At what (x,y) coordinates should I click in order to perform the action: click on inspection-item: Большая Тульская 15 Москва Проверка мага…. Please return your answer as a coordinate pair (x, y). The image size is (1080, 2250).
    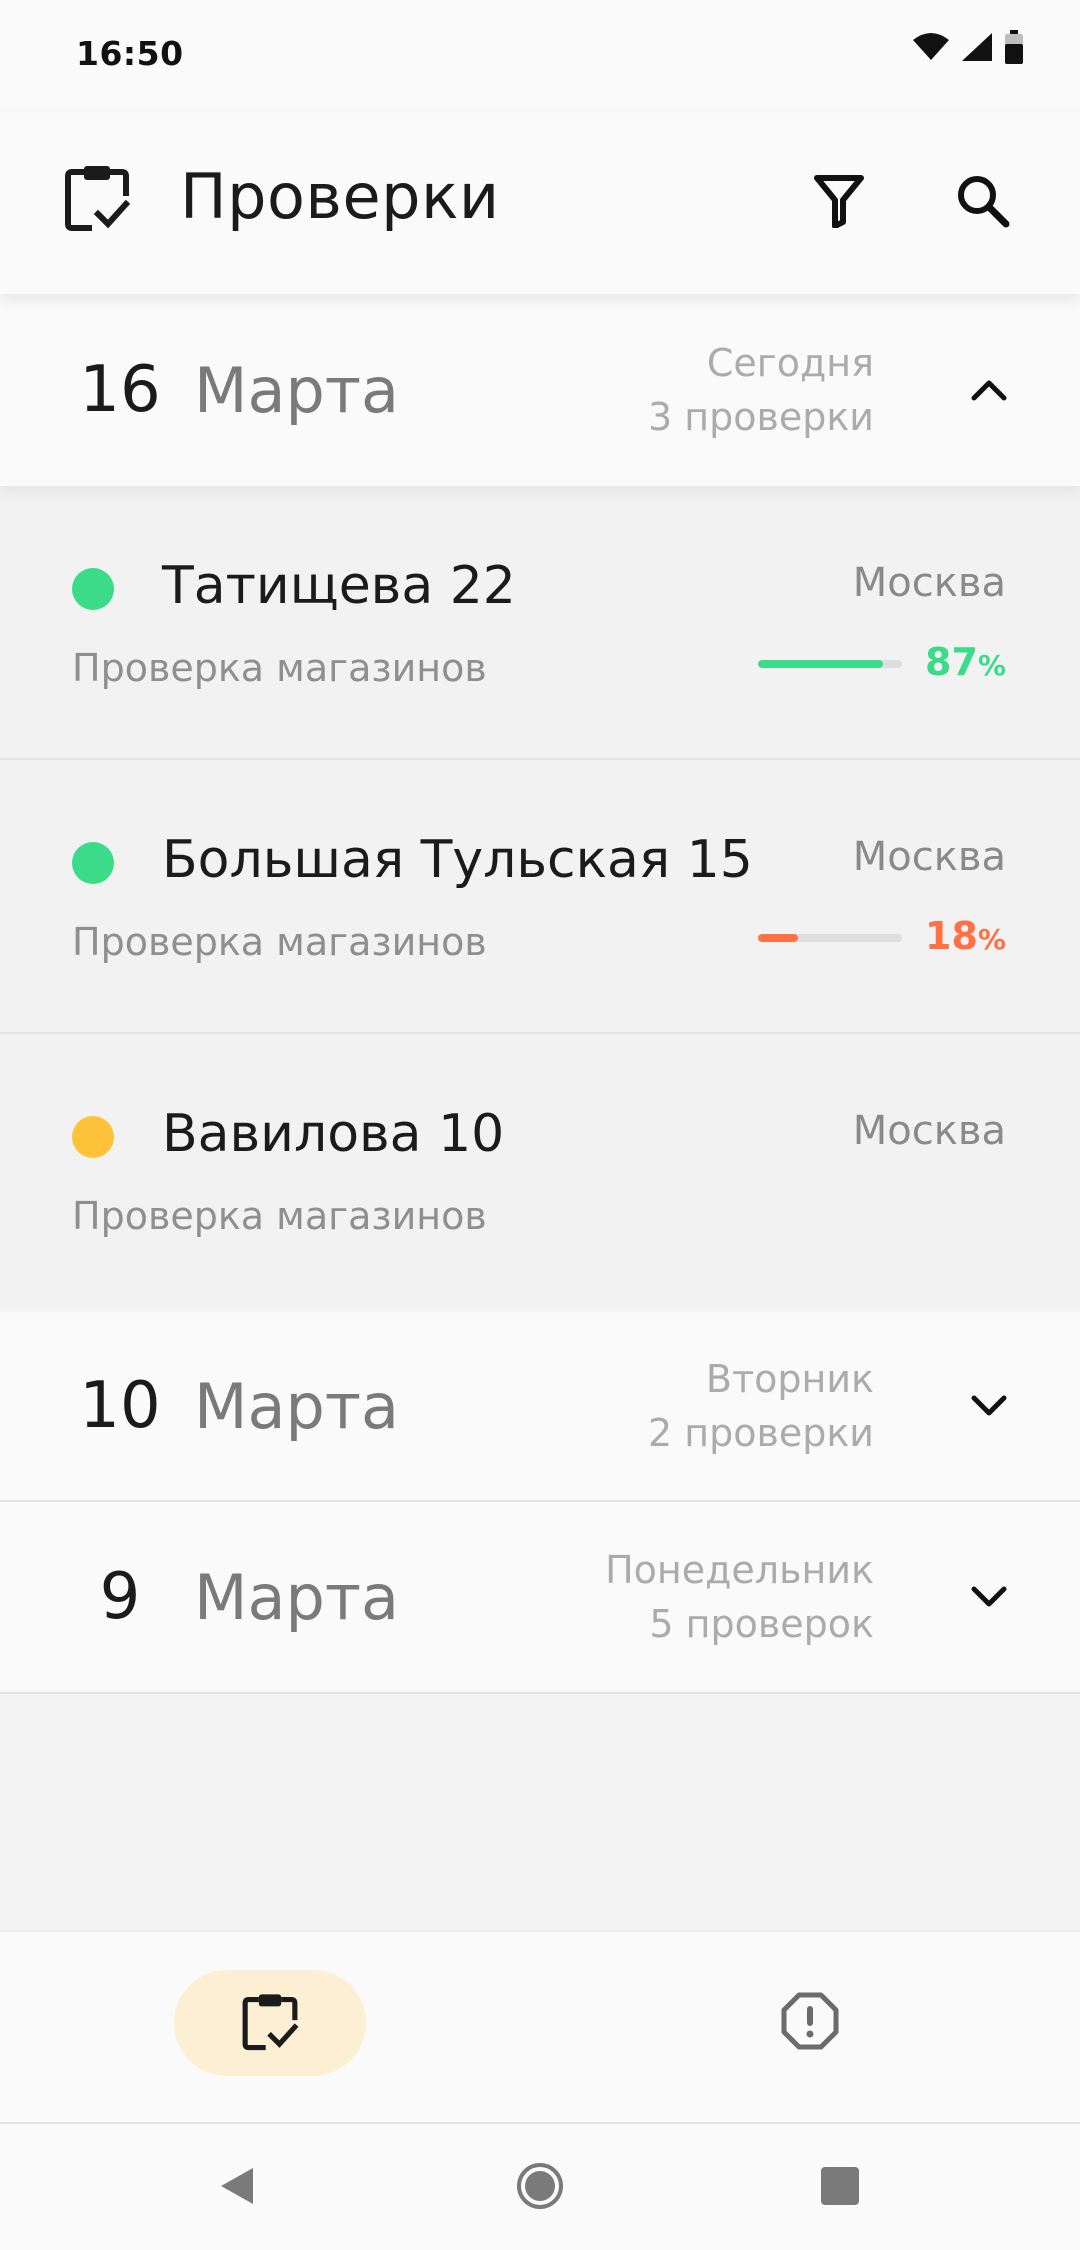
    Looking at the image, I should click on (540, 897).